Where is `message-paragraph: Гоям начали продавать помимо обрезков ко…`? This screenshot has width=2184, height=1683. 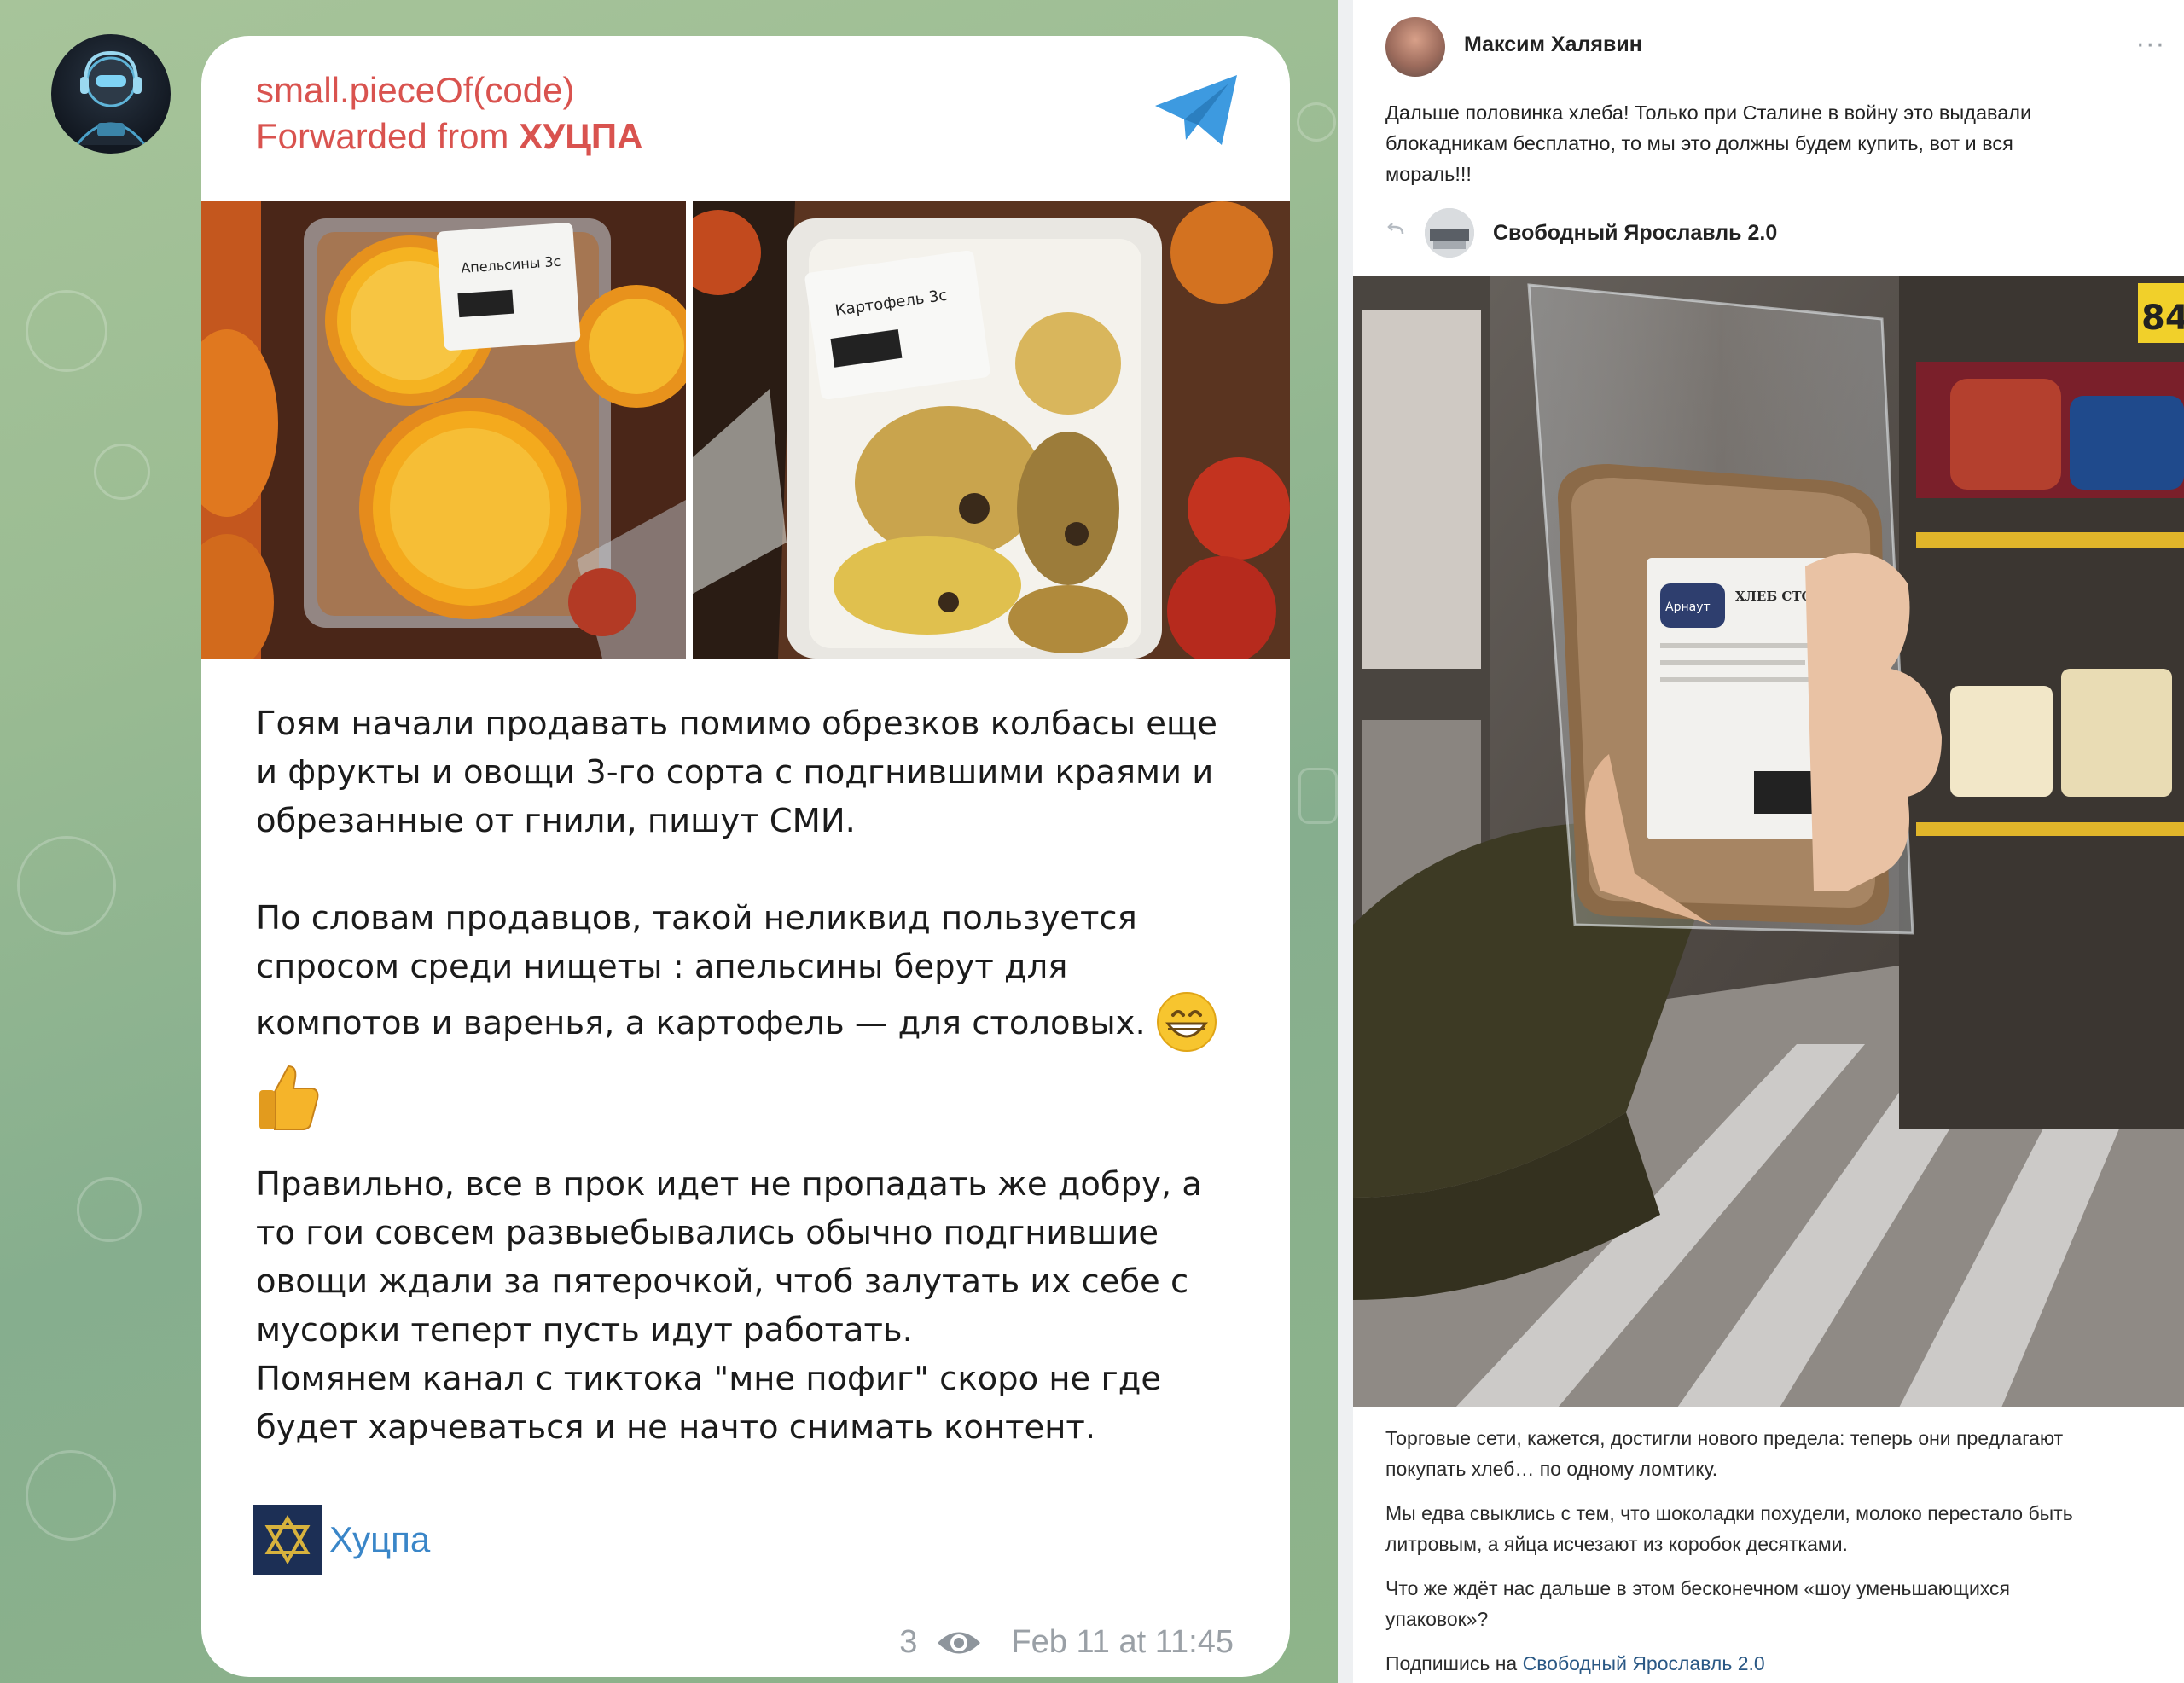 message-paragraph: Гоям начали продавать помимо обрезков ко… is located at coordinates (736, 772).